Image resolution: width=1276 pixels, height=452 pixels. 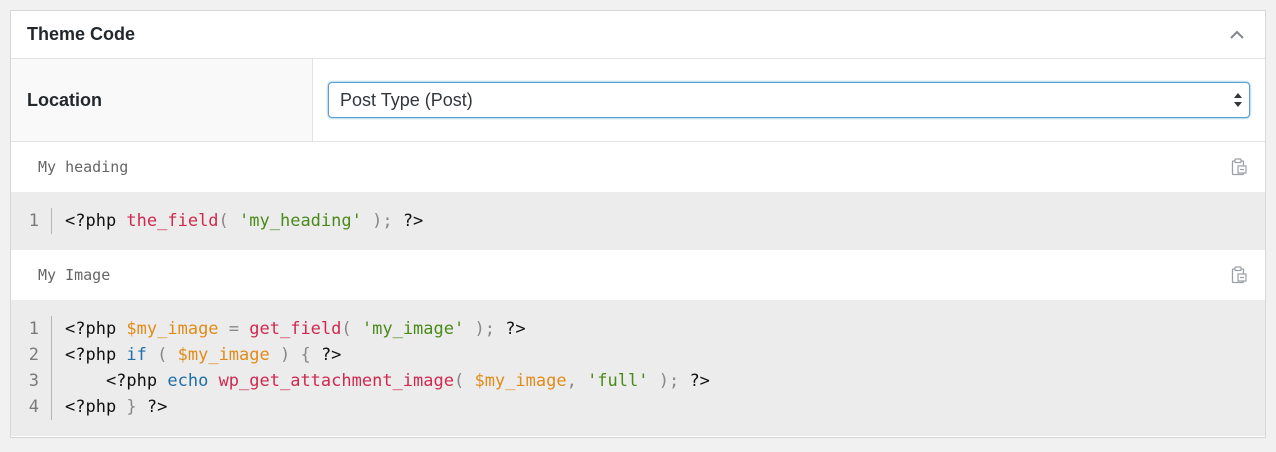 What do you see at coordinates (203, 355) in the screenshot?
I see `code-text: <?php if ( $my_image ) { ?>` at bounding box center [203, 355].